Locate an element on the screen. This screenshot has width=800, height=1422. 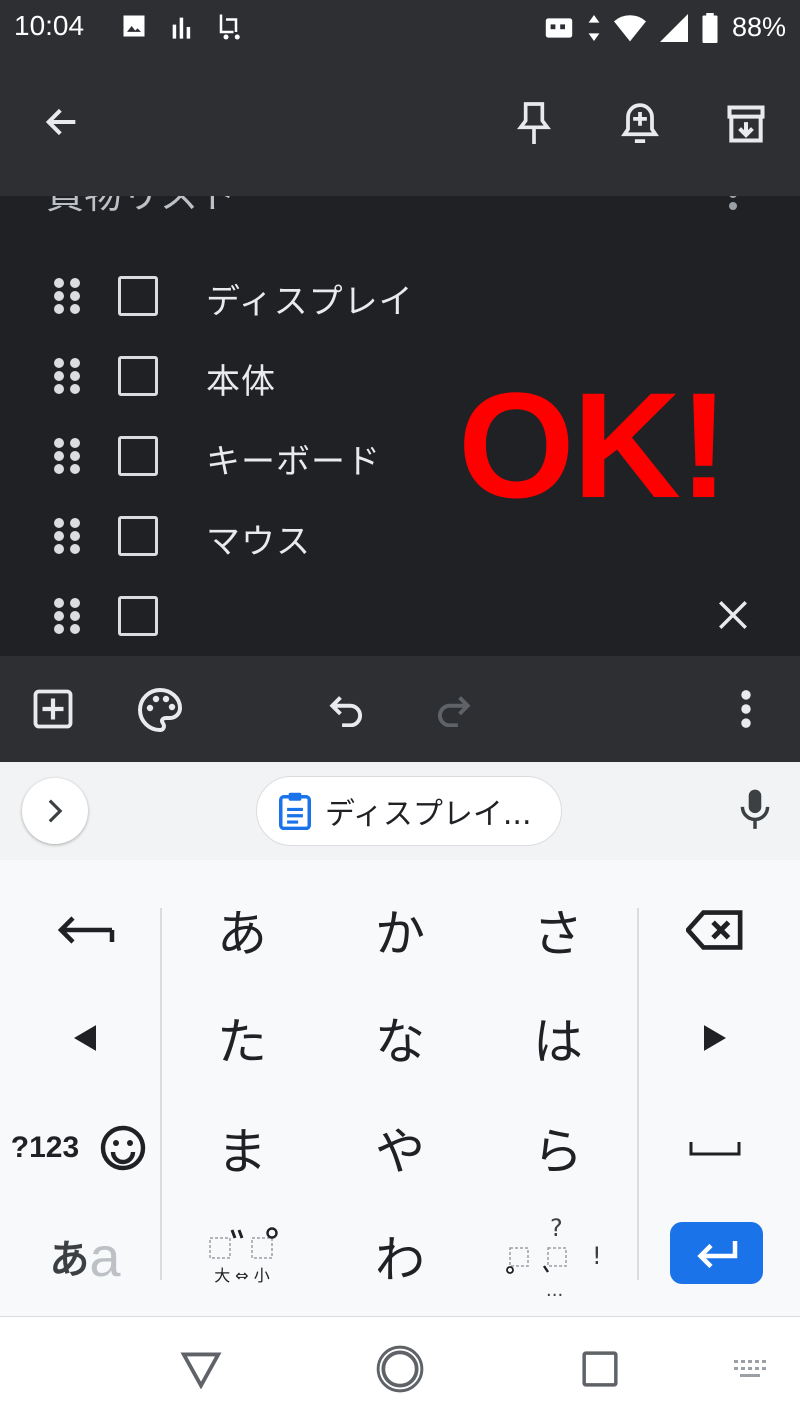
smiley-icon is located at coordinates (123, 1148).